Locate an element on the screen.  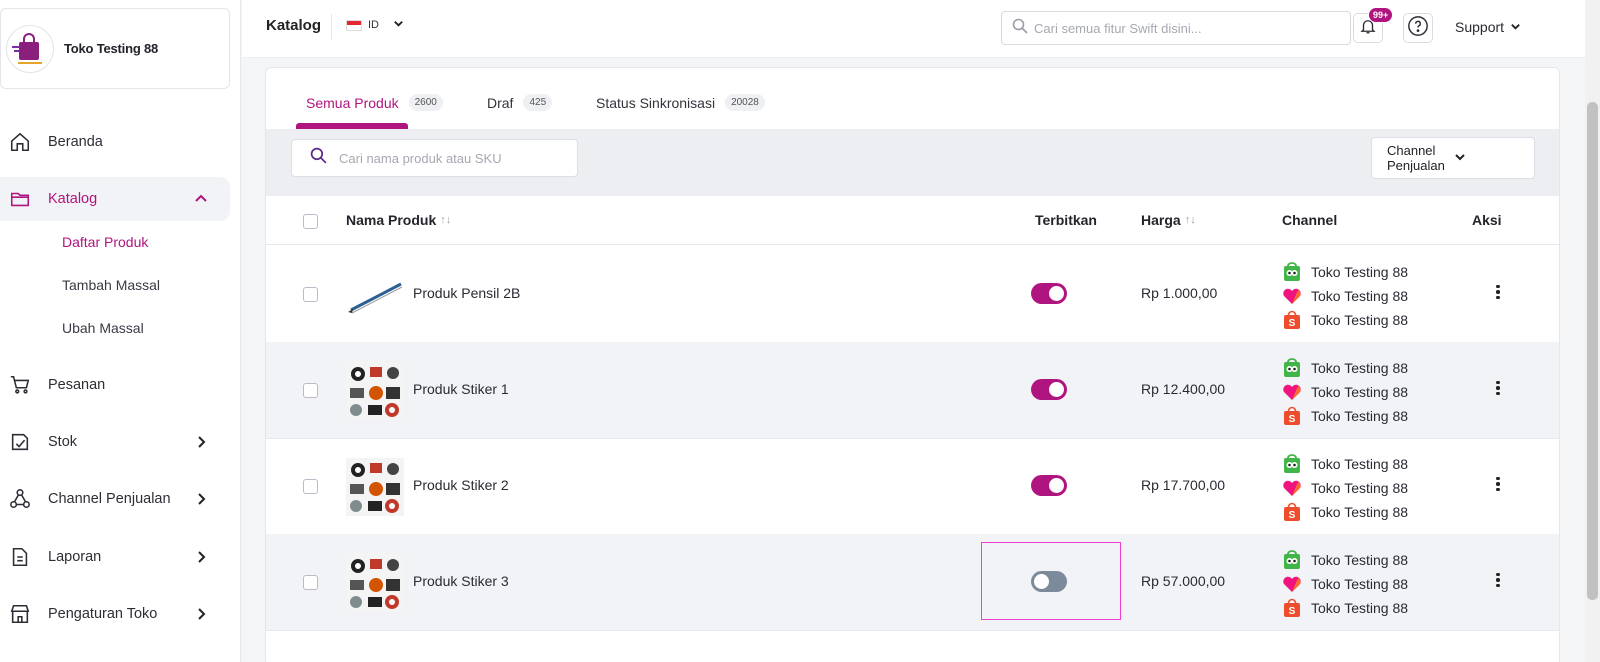
sidebar-subitem-daftar-produk: Daftar Produk is located at coordinates (105, 242).